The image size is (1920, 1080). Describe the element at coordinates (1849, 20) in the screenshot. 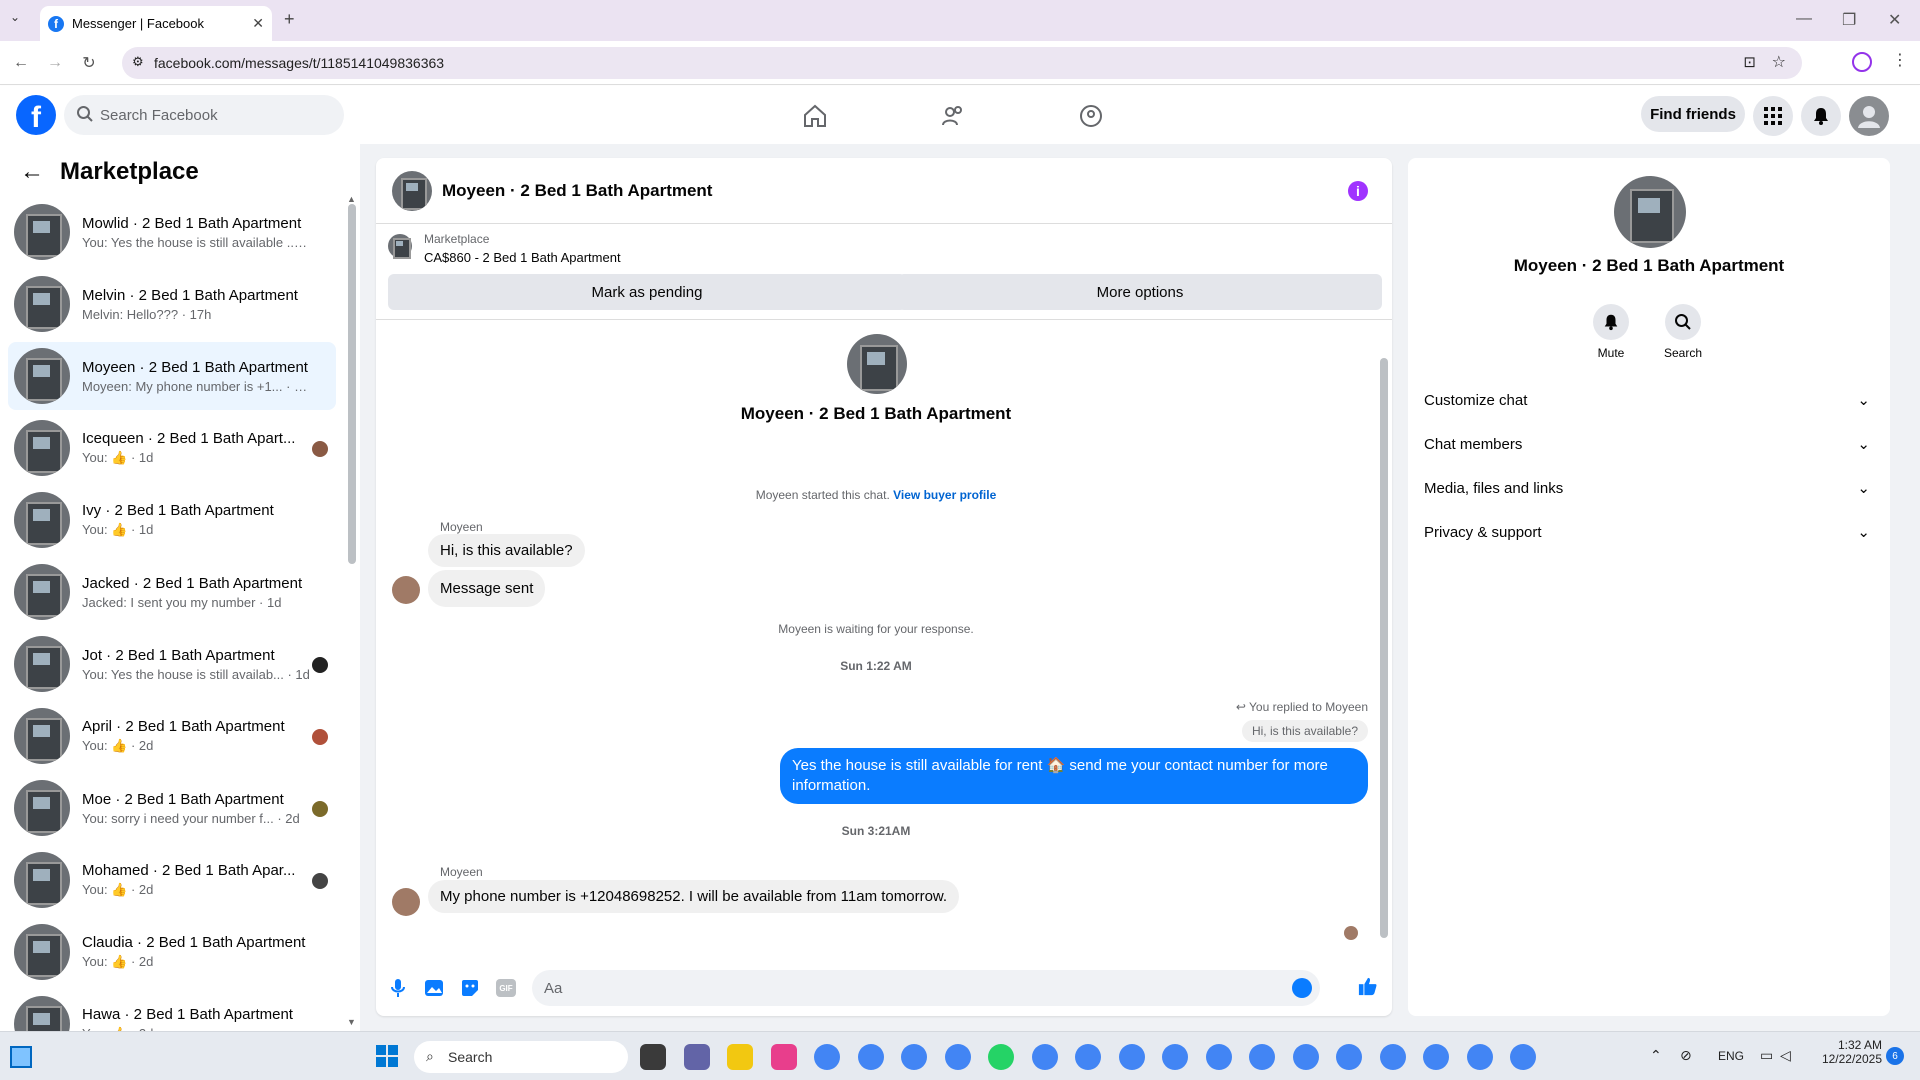

I see `restore-icon: ❐` at that location.